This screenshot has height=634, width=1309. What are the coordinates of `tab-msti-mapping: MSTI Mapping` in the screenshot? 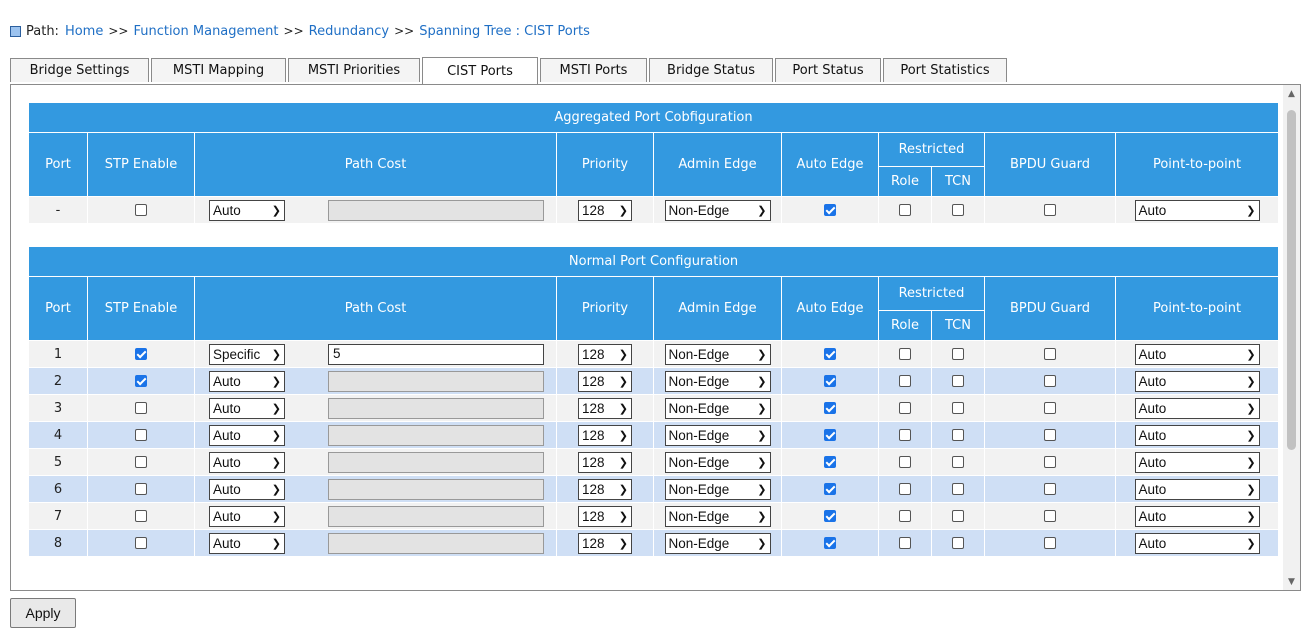 It's located at (218, 70).